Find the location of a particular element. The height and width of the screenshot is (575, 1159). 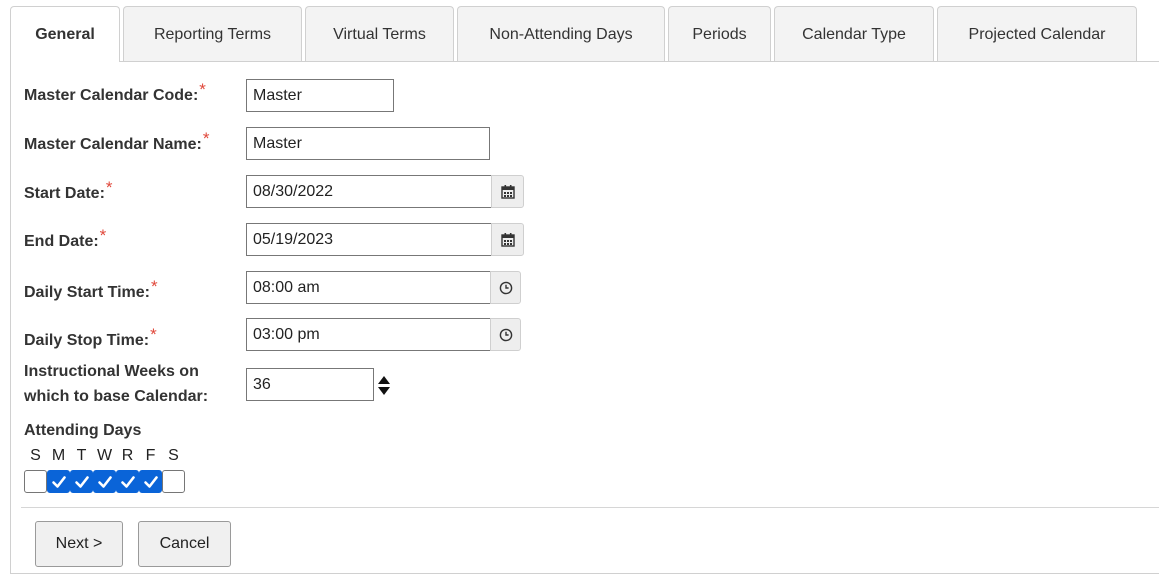

day-checkbox-tuesday is located at coordinates (81, 481).